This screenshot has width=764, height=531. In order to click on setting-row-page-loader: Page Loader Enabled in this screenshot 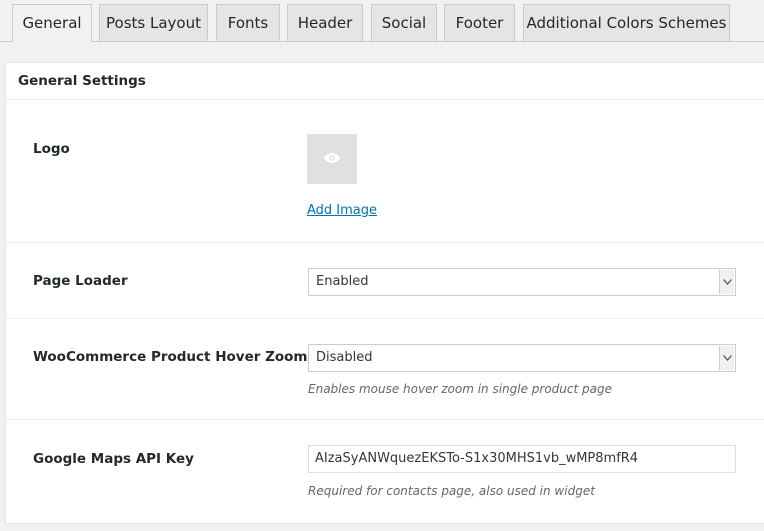, I will do `click(385, 281)`.